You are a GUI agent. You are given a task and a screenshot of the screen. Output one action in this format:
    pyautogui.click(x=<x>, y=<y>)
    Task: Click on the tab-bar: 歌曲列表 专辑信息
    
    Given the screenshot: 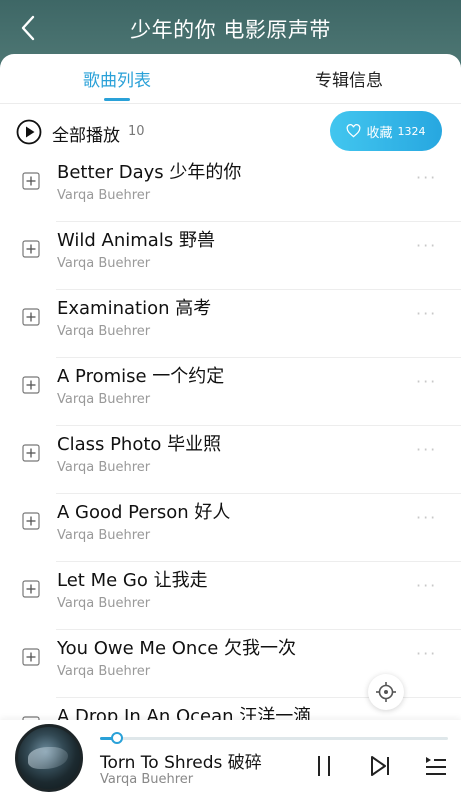 What is the action you would take?
    pyautogui.click(x=230, y=78)
    